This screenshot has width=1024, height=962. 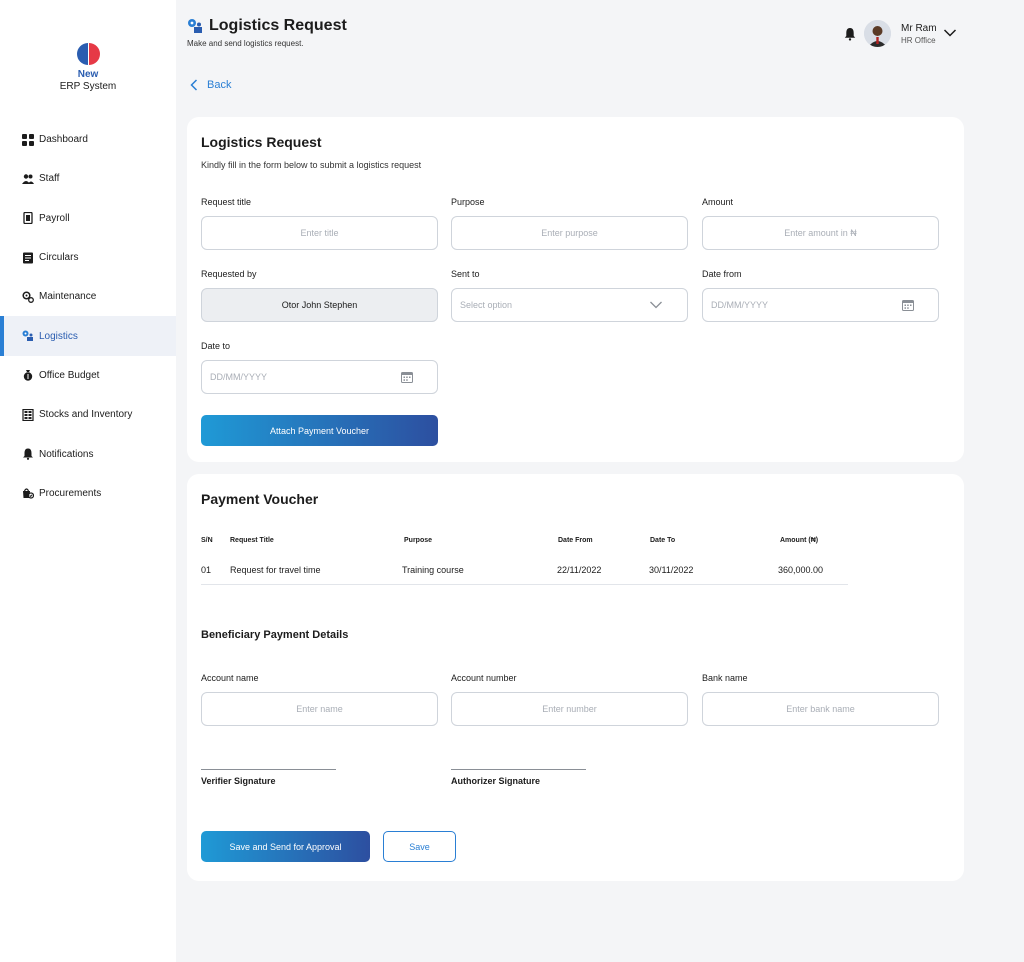 What do you see at coordinates (28, 258) in the screenshot?
I see `circulars-icon` at bounding box center [28, 258].